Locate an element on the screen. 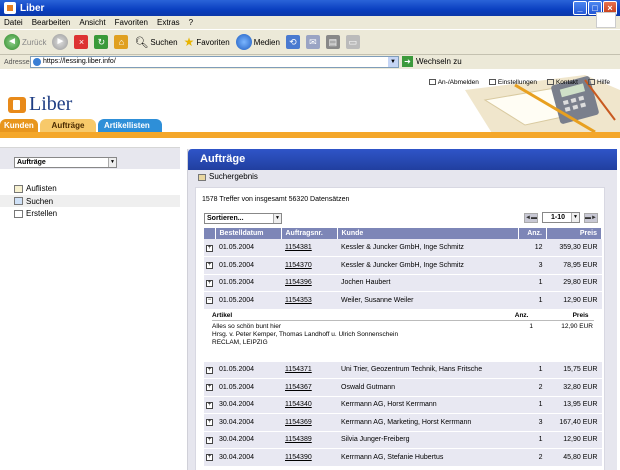 Image resolution: width=620 pixels, height=470 pixels. column-header-bestelldatum: Bestelldatum is located at coordinates (248, 233).